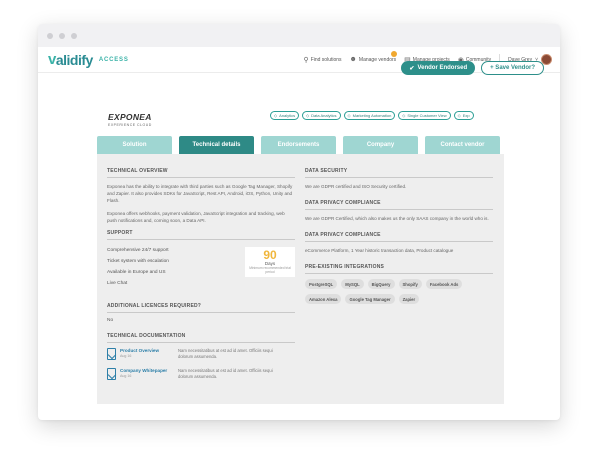  Describe the element at coordinates (353, 59) in the screenshot. I see `person-icon: ☻` at that location.